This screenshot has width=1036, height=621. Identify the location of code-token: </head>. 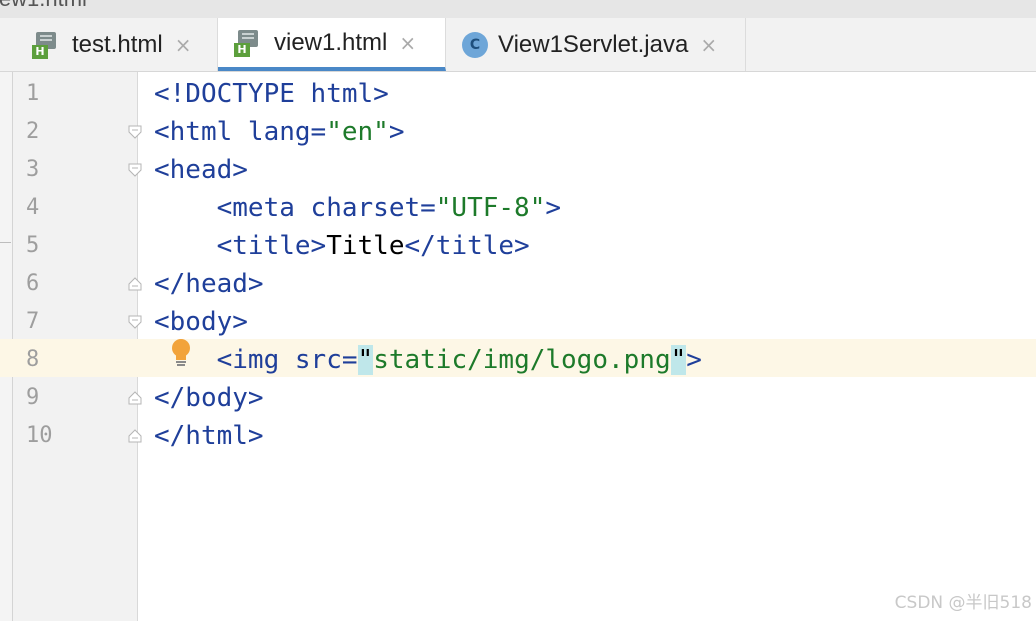
(209, 284).